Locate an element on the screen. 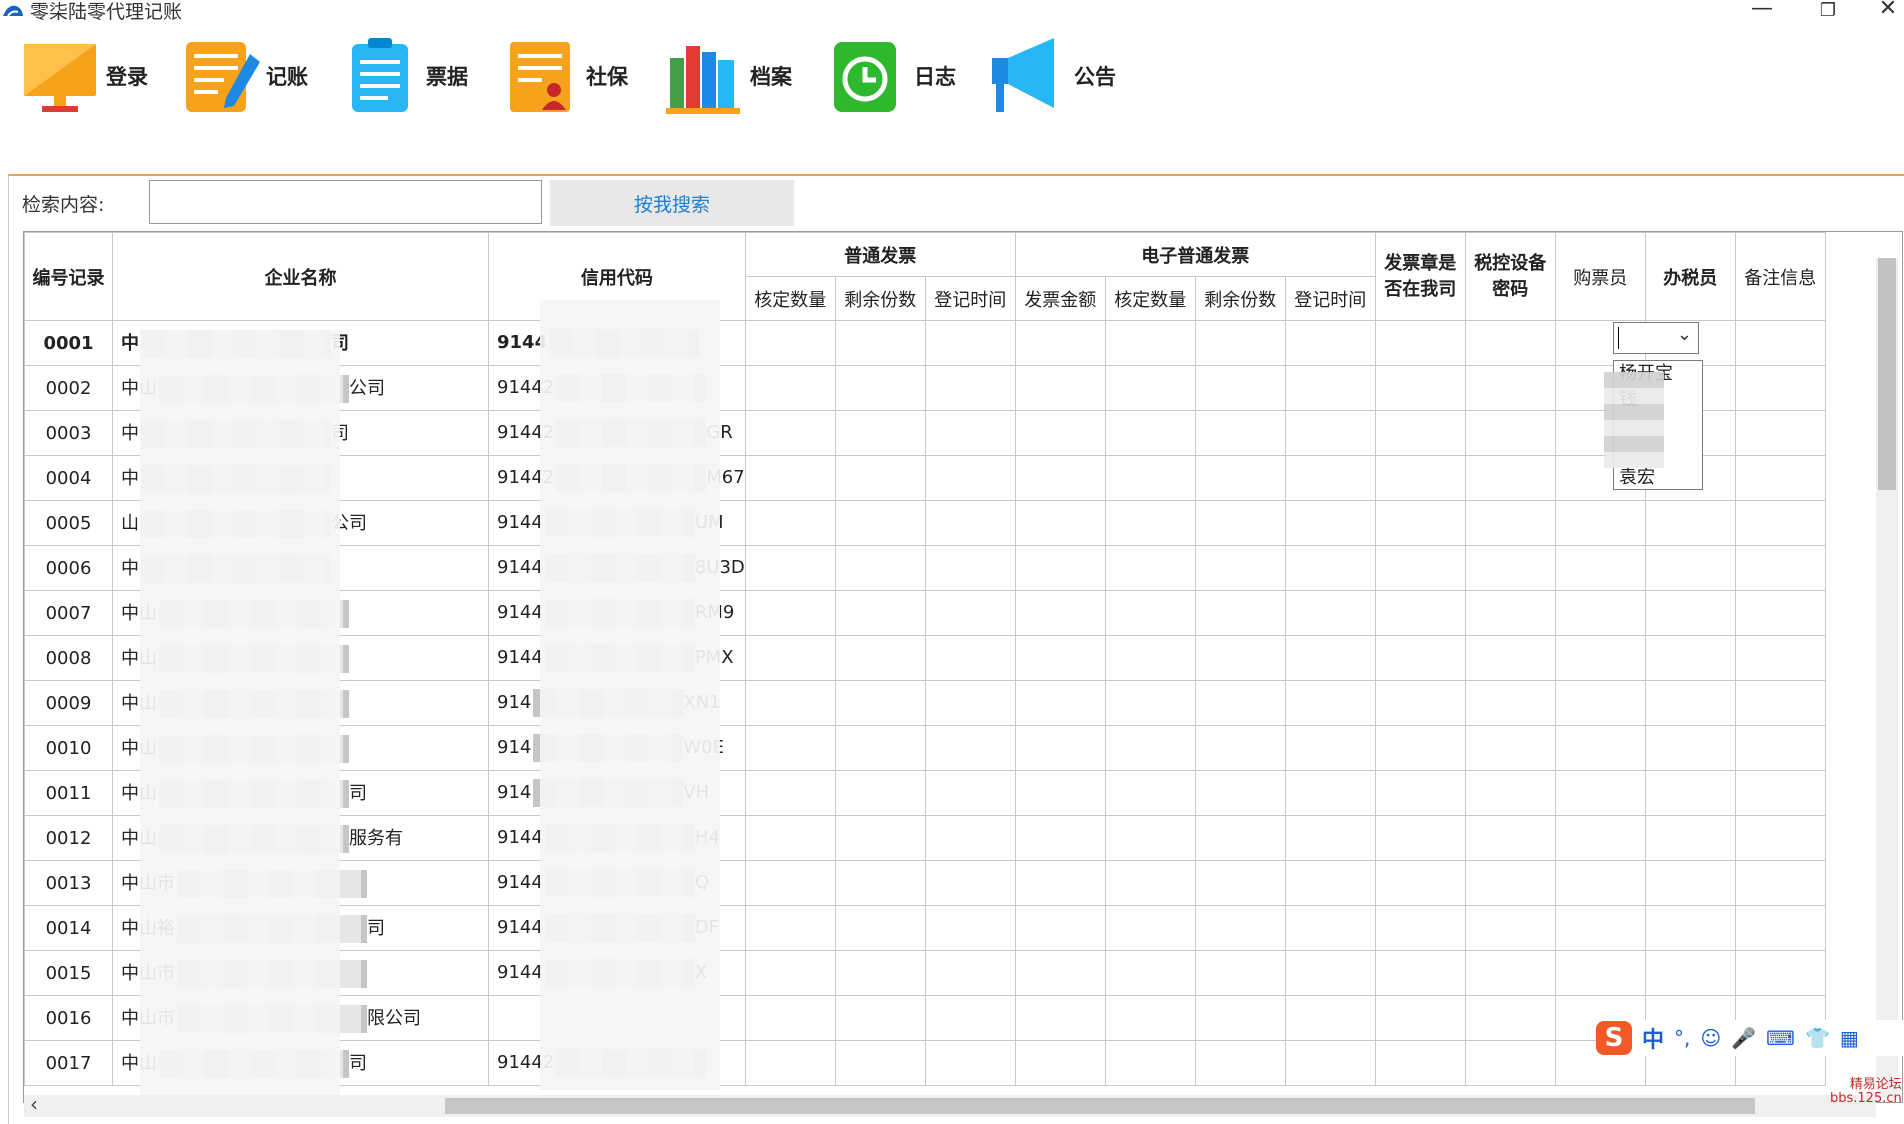  ime-logo-icon: S is located at coordinates (1614, 1038).